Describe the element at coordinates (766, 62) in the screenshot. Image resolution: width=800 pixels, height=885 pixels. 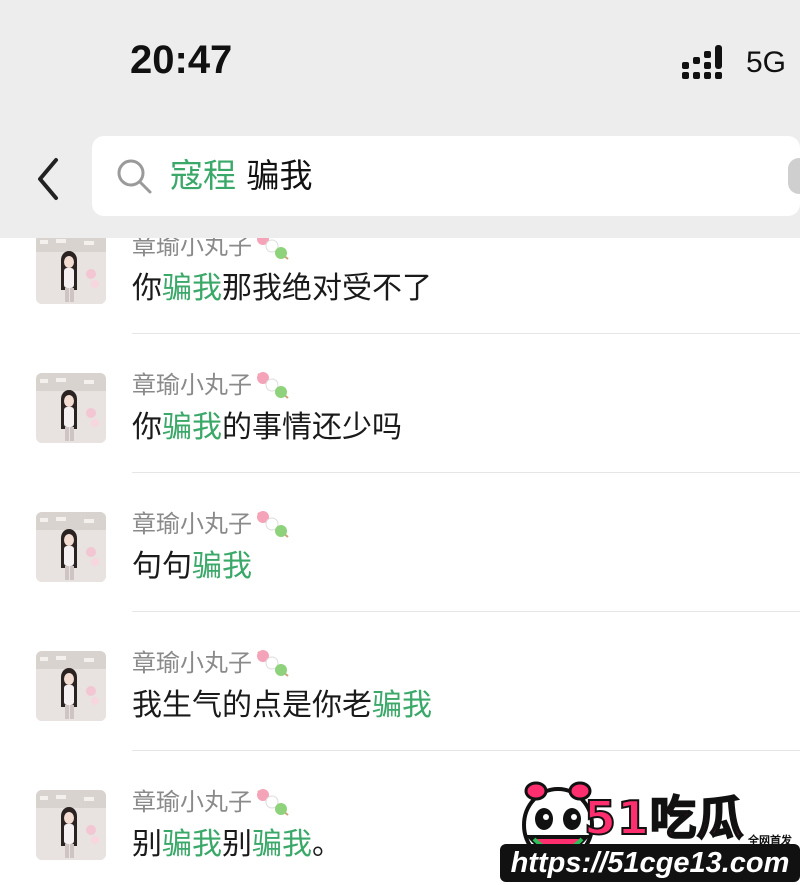
I see `network-type: 5G` at that location.